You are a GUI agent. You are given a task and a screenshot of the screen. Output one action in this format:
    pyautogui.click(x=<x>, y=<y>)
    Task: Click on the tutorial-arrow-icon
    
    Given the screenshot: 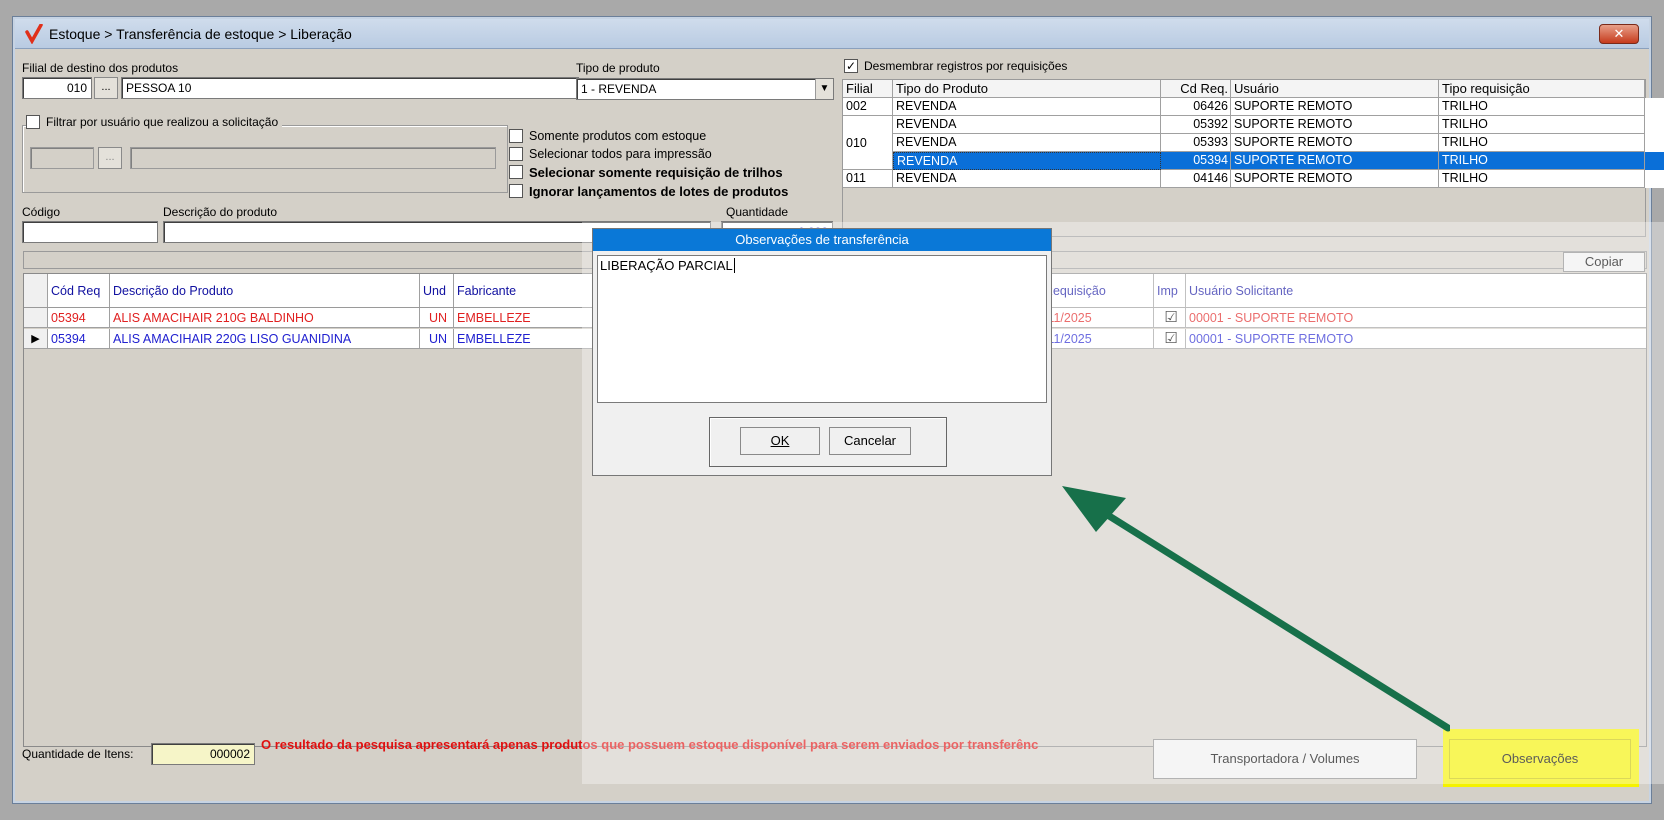 What is the action you would take?
    pyautogui.click(x=1256, y=609)
    